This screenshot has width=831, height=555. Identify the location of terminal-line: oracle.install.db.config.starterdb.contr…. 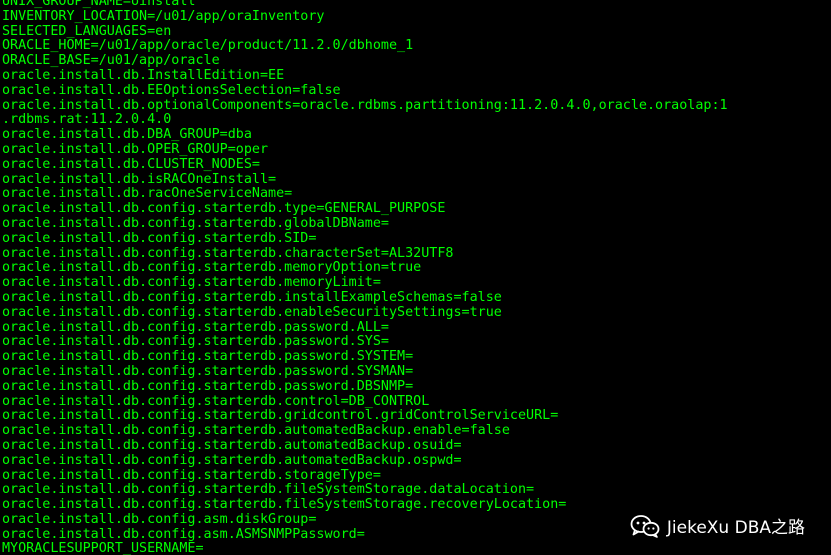
(216, 401).